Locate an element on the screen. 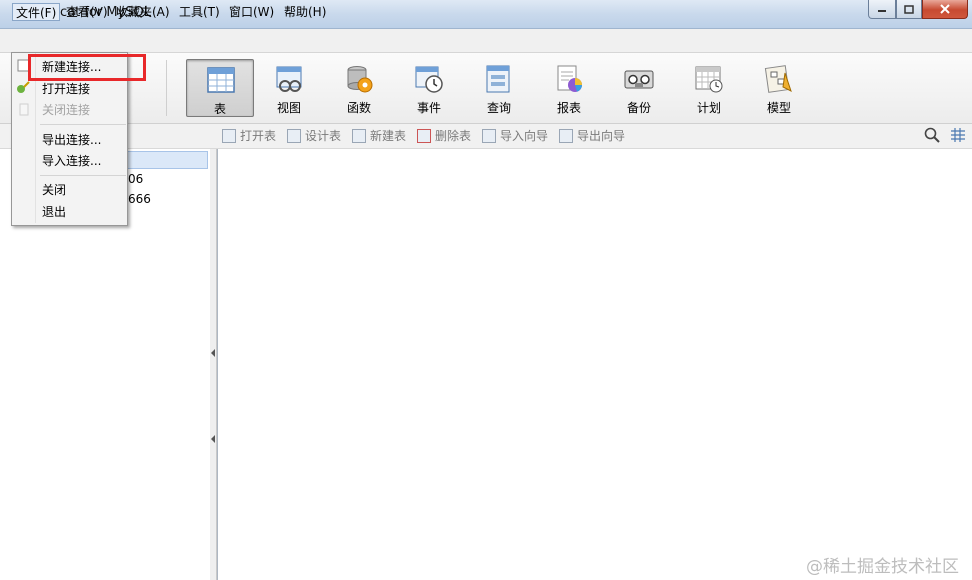 The width and height of the screenshot is (972, 580). toolbar-event-button: 事件 is located at coordinates (429, 87).